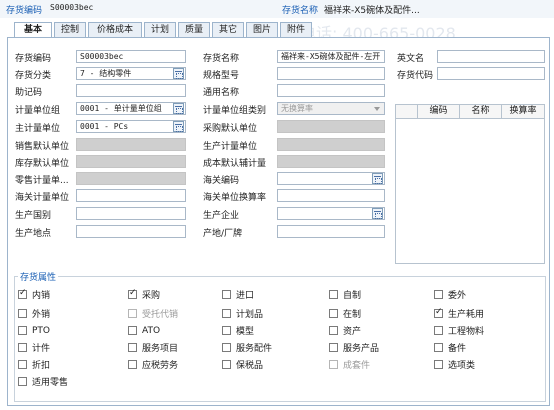 The height and width of the screenshot is (410, 554). What do you see at coordinates (345, 295) in the screenshot?
I see `checkbox-self-made: 自制` at bounding box center [345, 295].